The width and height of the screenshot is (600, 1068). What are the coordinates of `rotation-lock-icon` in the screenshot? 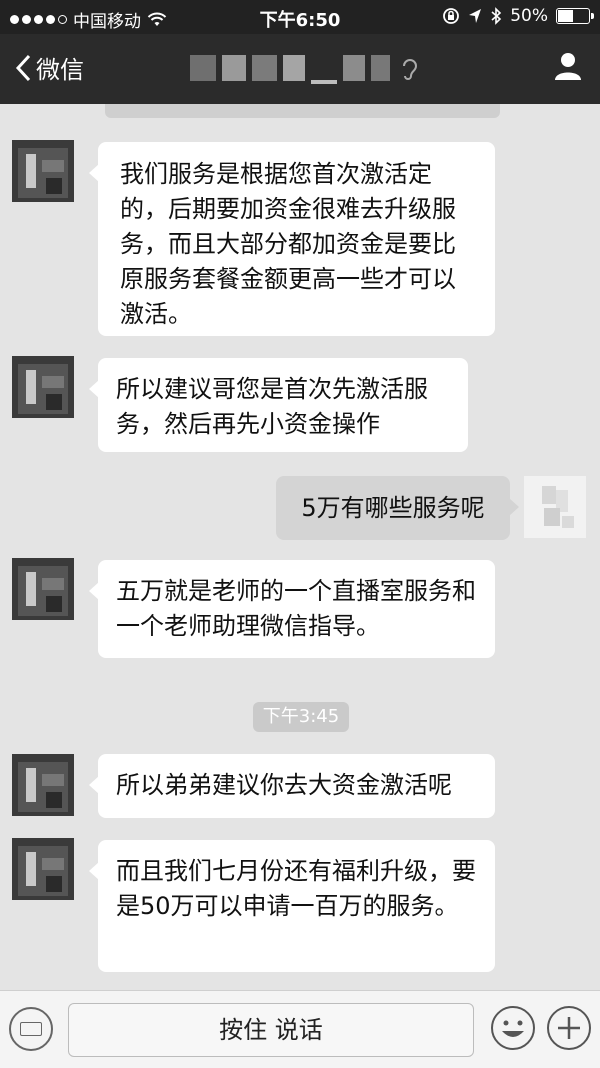 It's located at (451, 16).